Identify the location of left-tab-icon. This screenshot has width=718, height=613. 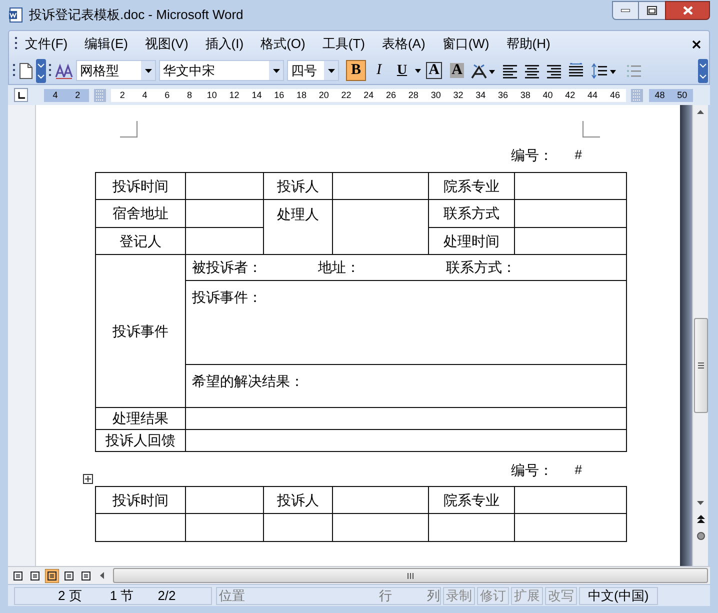
(21, 95).